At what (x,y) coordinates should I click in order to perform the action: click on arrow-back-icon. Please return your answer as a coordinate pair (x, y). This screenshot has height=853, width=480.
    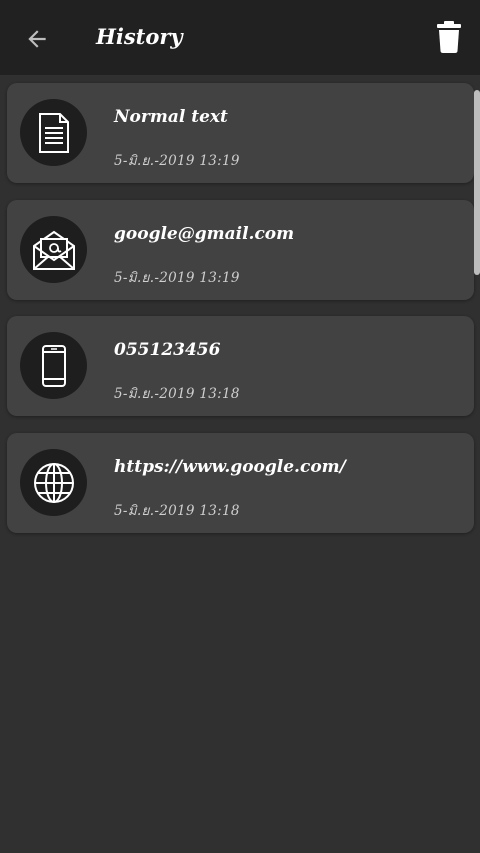
    Looking at the image, I should click on (37, 39).